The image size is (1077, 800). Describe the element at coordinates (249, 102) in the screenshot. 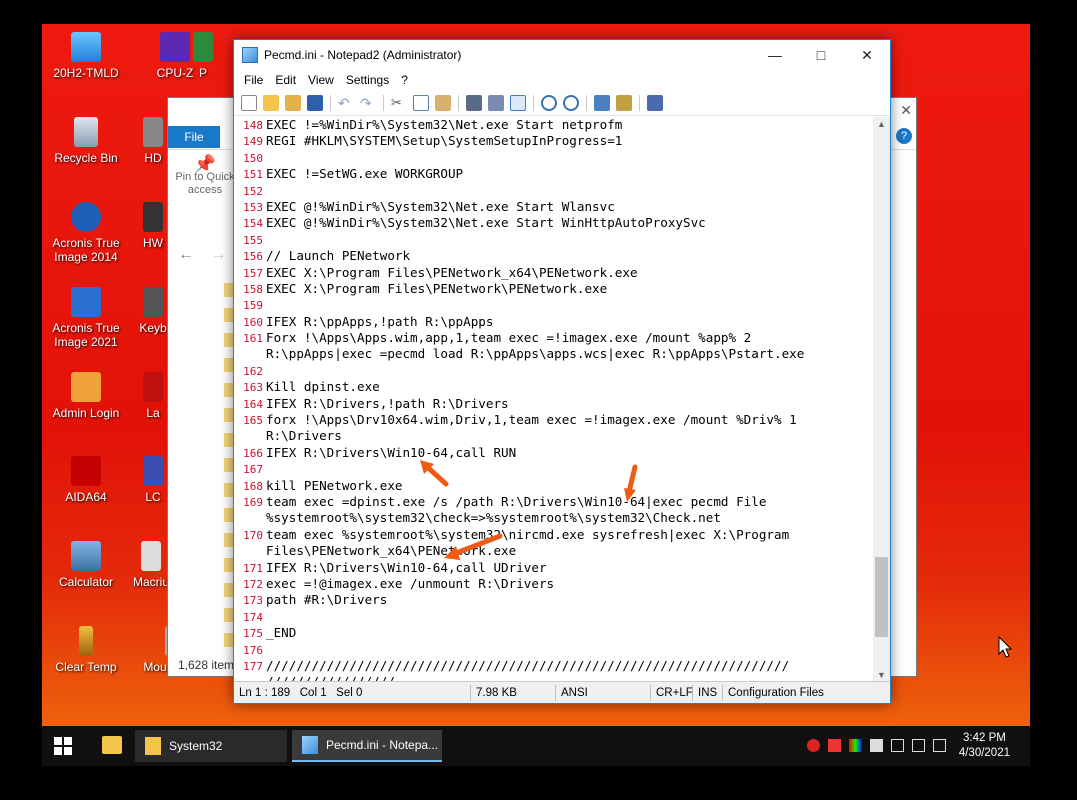

I see `new-file-icon` at that location.